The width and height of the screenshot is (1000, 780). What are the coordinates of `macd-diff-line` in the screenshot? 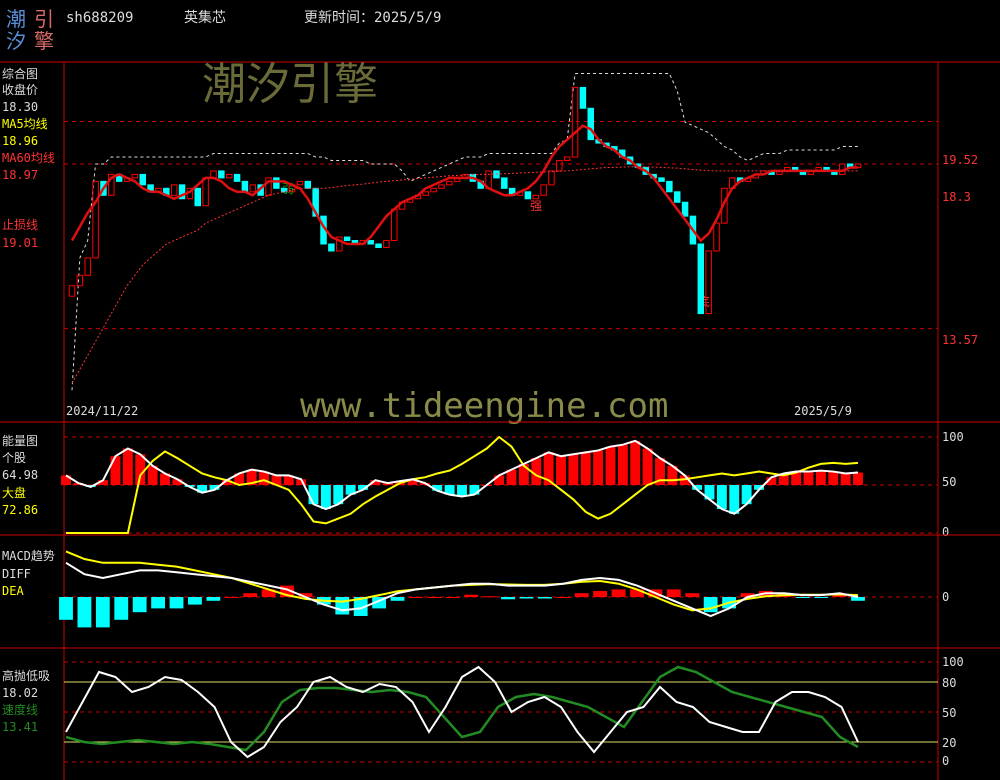 It's located at (462, 589).